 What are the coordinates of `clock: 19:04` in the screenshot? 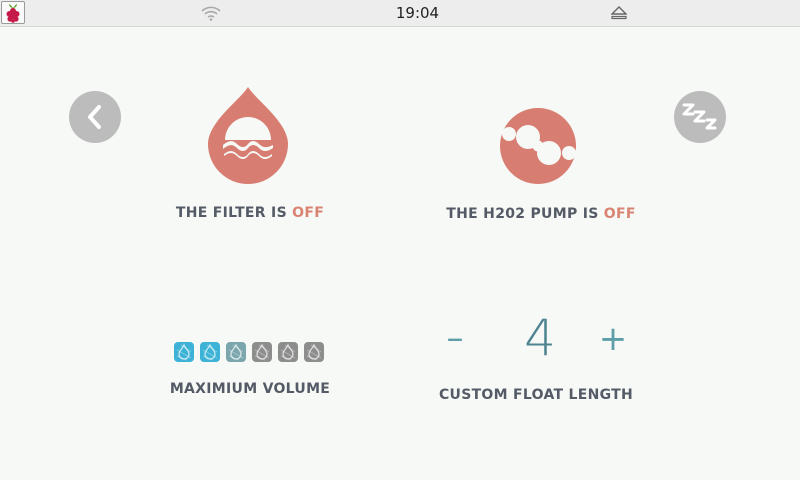 It's located at (417, 13).